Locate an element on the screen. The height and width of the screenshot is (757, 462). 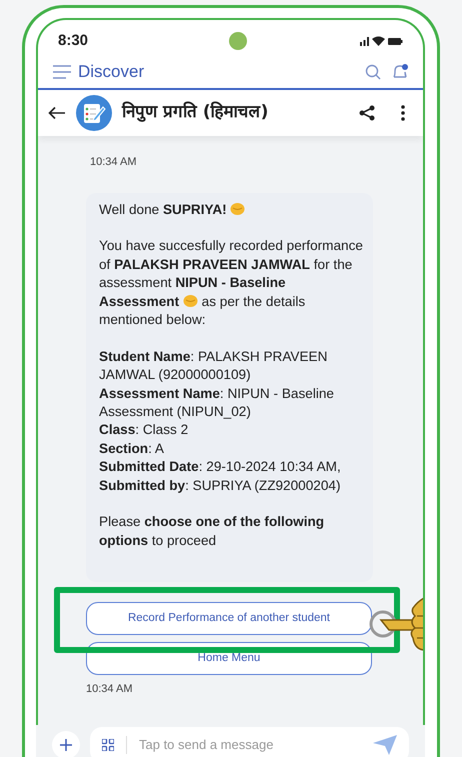
chat-title: निपुण प्रगति (हिमाचल) is located at coordinates (195, 112).